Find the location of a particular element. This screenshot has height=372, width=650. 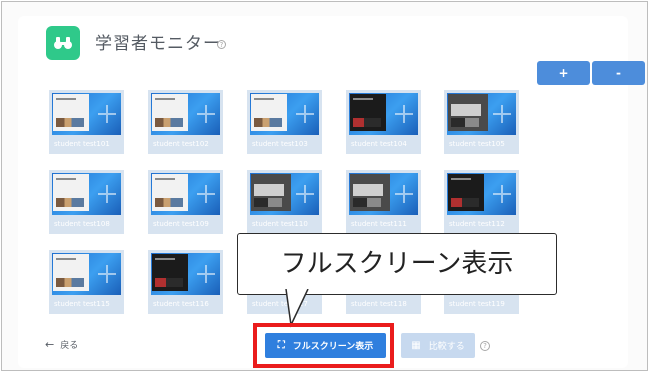

compare-button: ▦ 比較する is located at coordinates (438, 345).